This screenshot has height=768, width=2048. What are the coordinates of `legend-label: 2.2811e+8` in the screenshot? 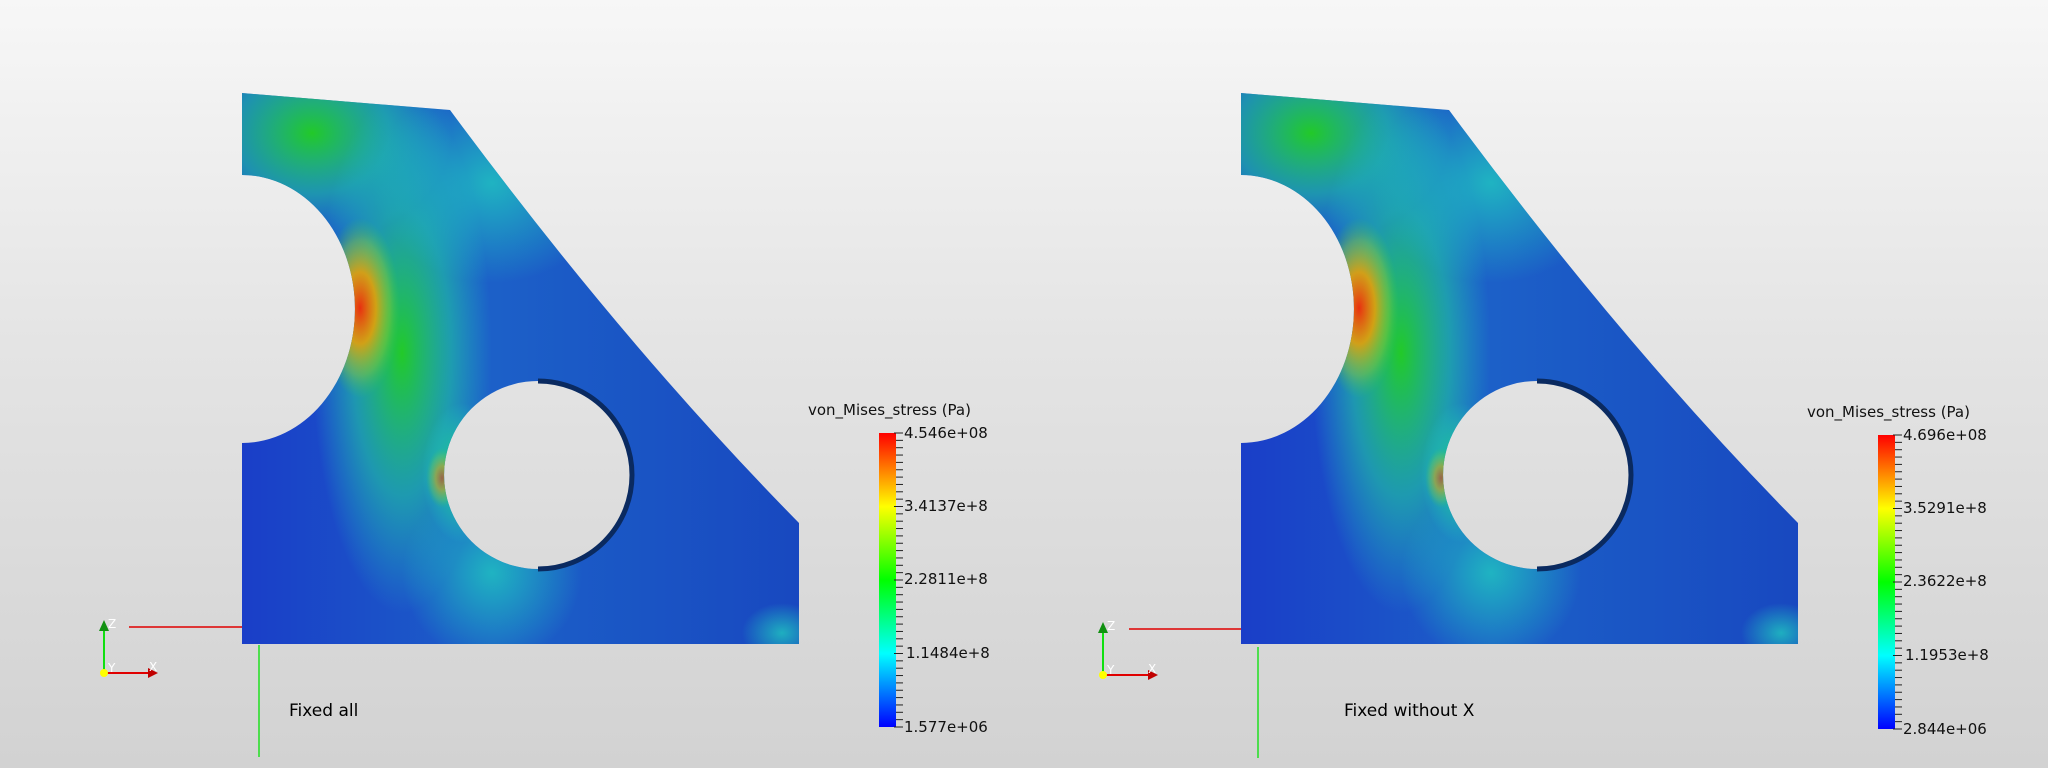 It's located at (946, 579).